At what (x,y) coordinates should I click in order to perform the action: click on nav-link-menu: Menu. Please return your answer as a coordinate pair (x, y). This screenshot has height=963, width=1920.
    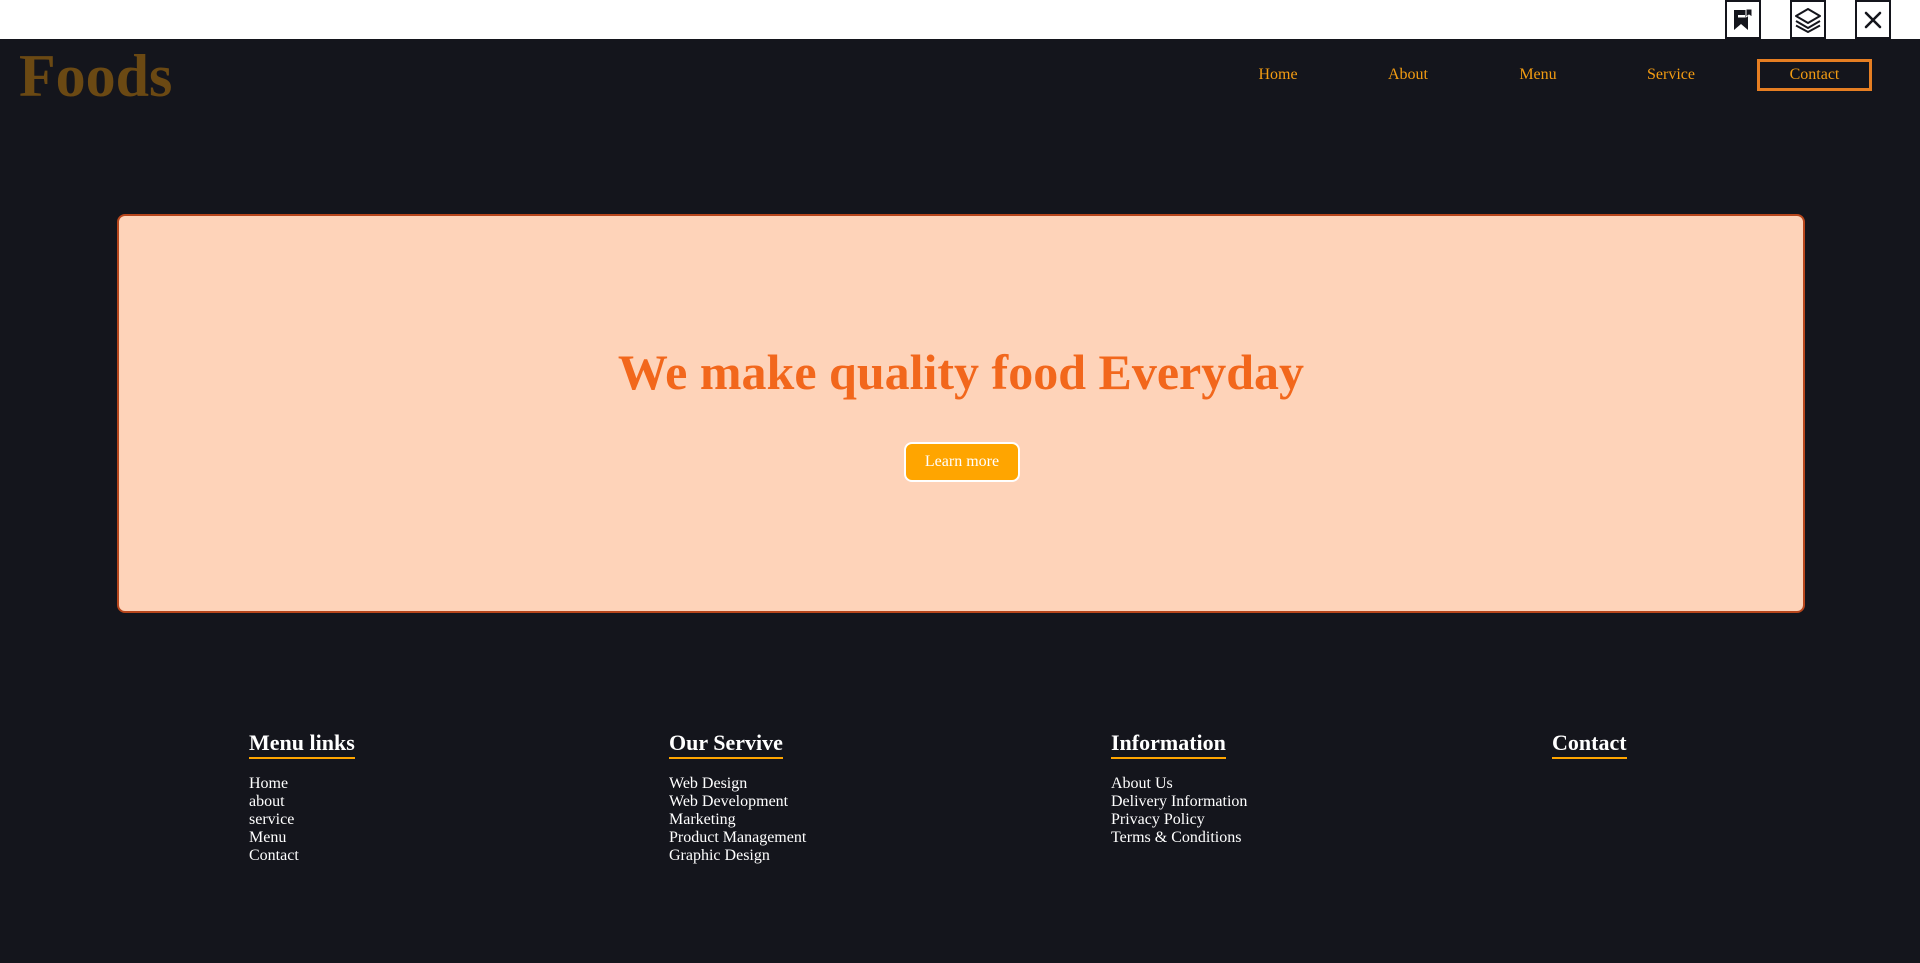
    Looking at the image, I should click on (1538, 75).